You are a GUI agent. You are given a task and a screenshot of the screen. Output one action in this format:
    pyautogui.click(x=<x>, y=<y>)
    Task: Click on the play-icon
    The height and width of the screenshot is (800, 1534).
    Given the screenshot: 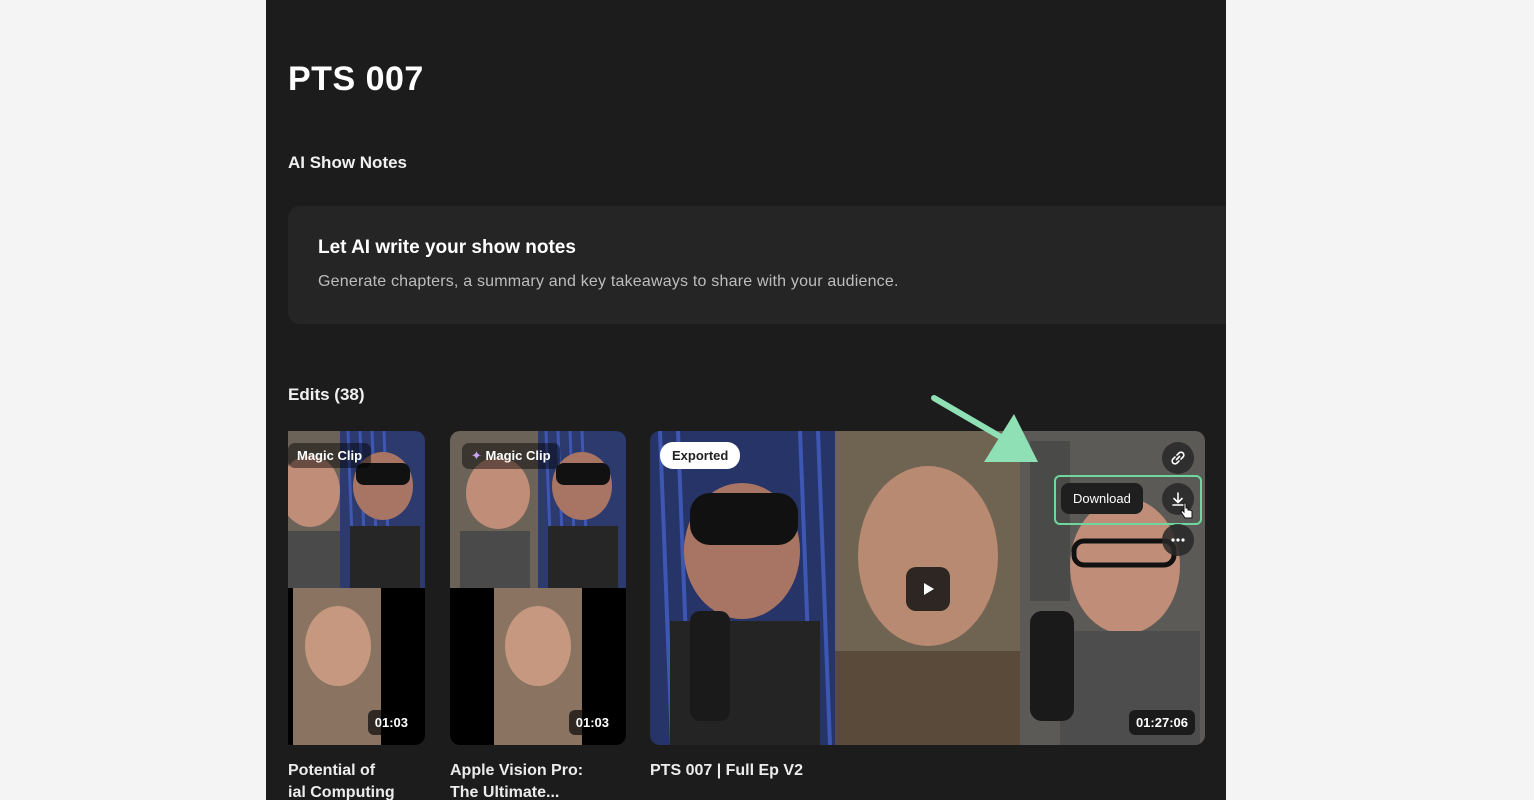 What is the action you would take?
    pyautogui.click(x=929, y=589)
    